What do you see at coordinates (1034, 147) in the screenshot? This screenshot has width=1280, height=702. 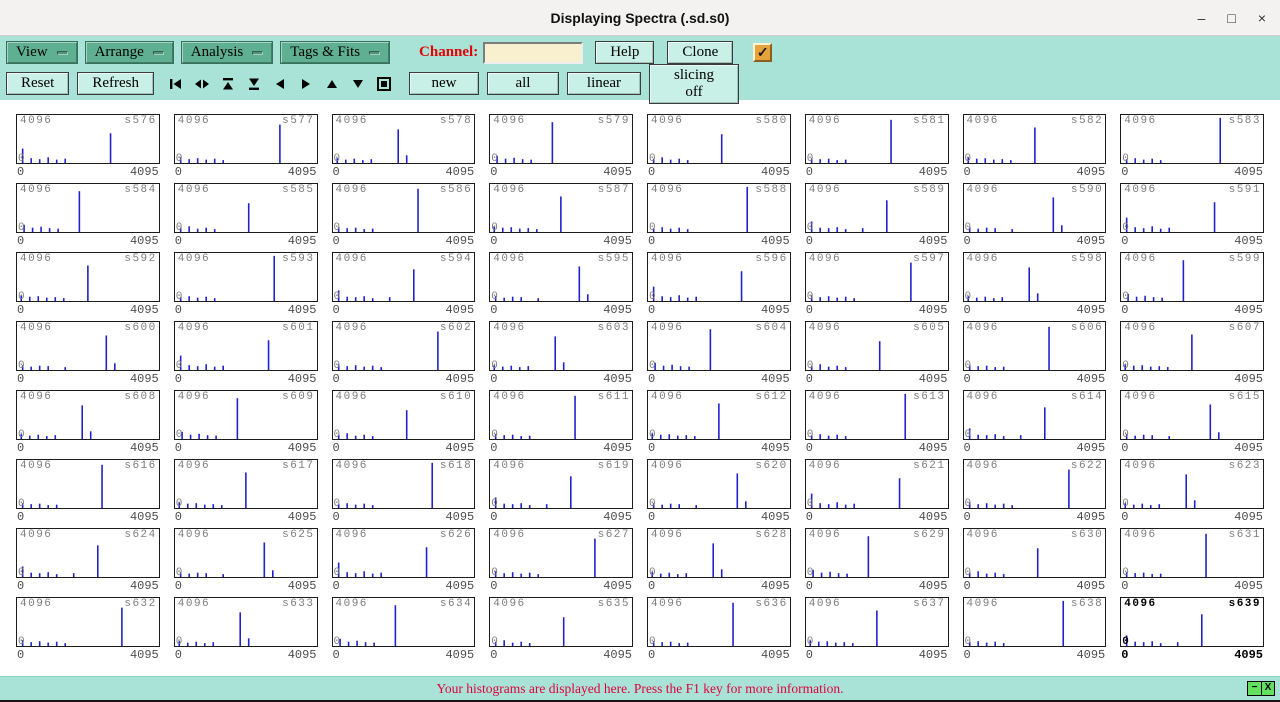 I see `spectrum-cell: 4096 s582 0 0 4095` at bounding box center [1034, 147].